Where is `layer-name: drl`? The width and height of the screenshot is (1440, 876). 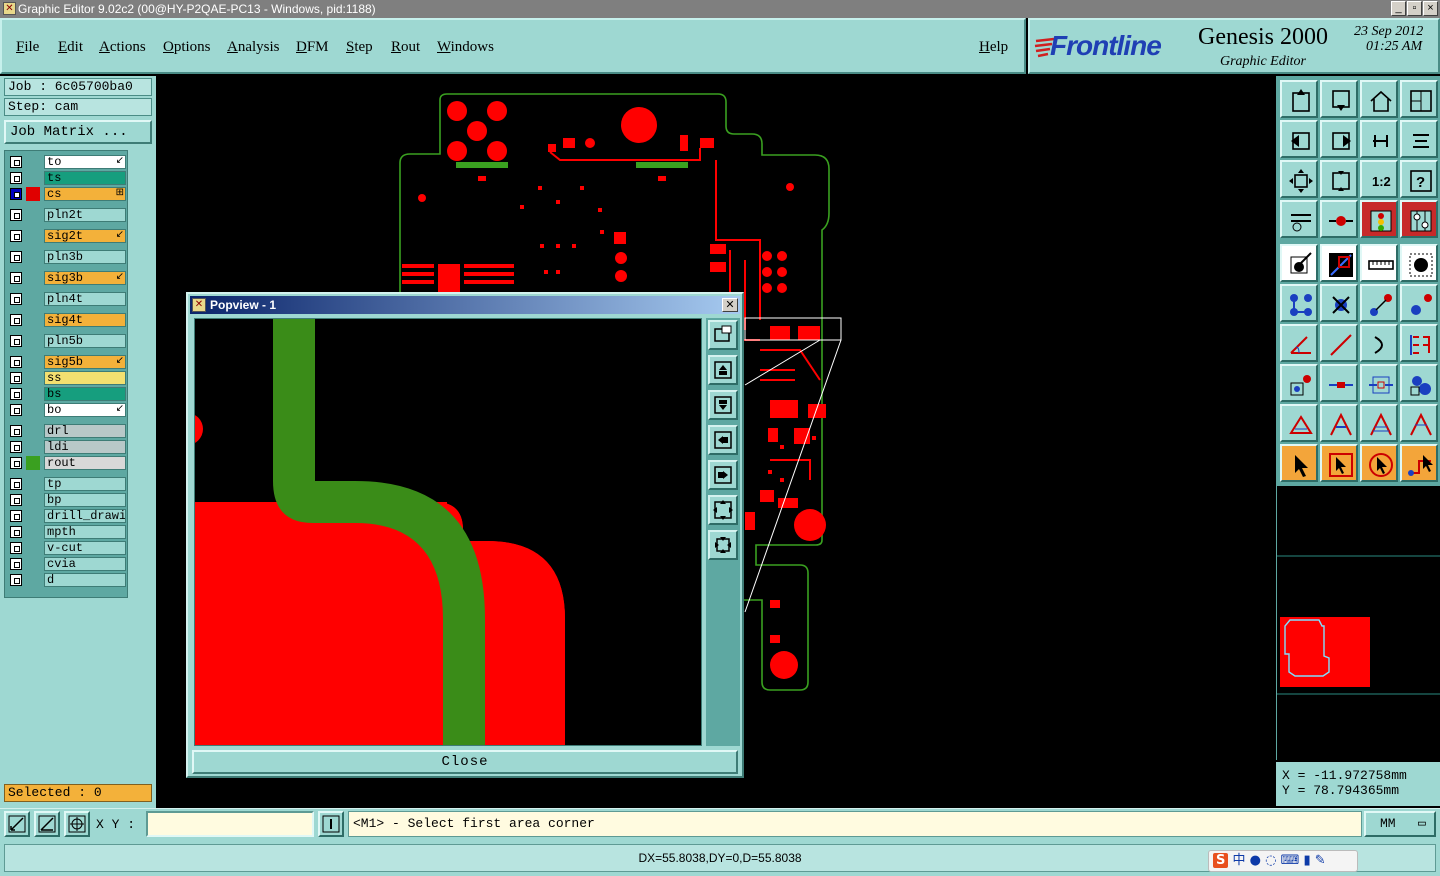
layer-name: drl is located at coordinates (85, 431).